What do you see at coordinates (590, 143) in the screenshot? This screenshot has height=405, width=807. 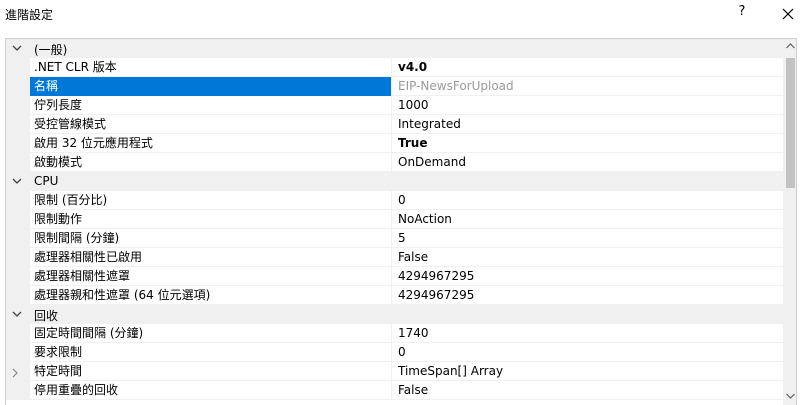 I see `property-value: True` at bounding box center [590, 143].